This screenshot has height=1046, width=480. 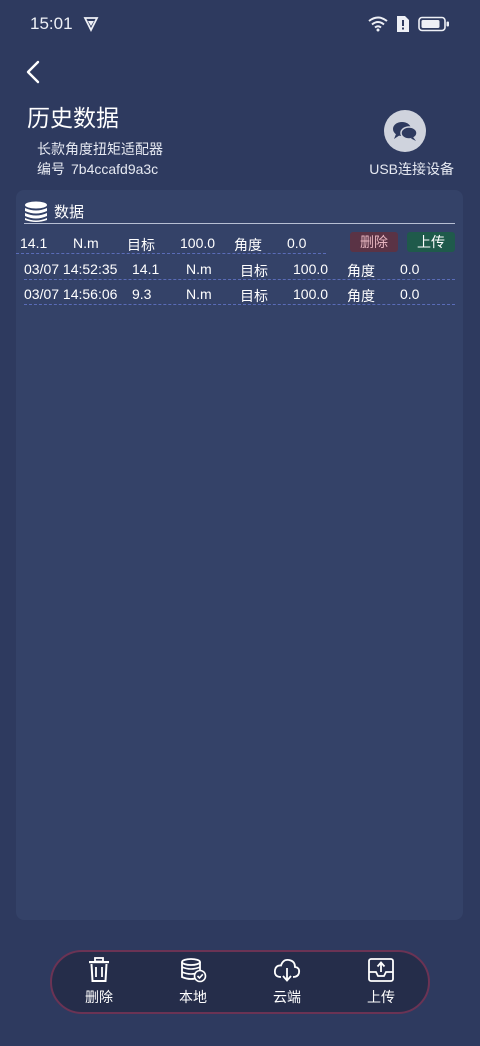 What do you see at coordinates (239, 212) in the screenshot?
I see `panel-header: 数据` at bounding box center [239, 212].